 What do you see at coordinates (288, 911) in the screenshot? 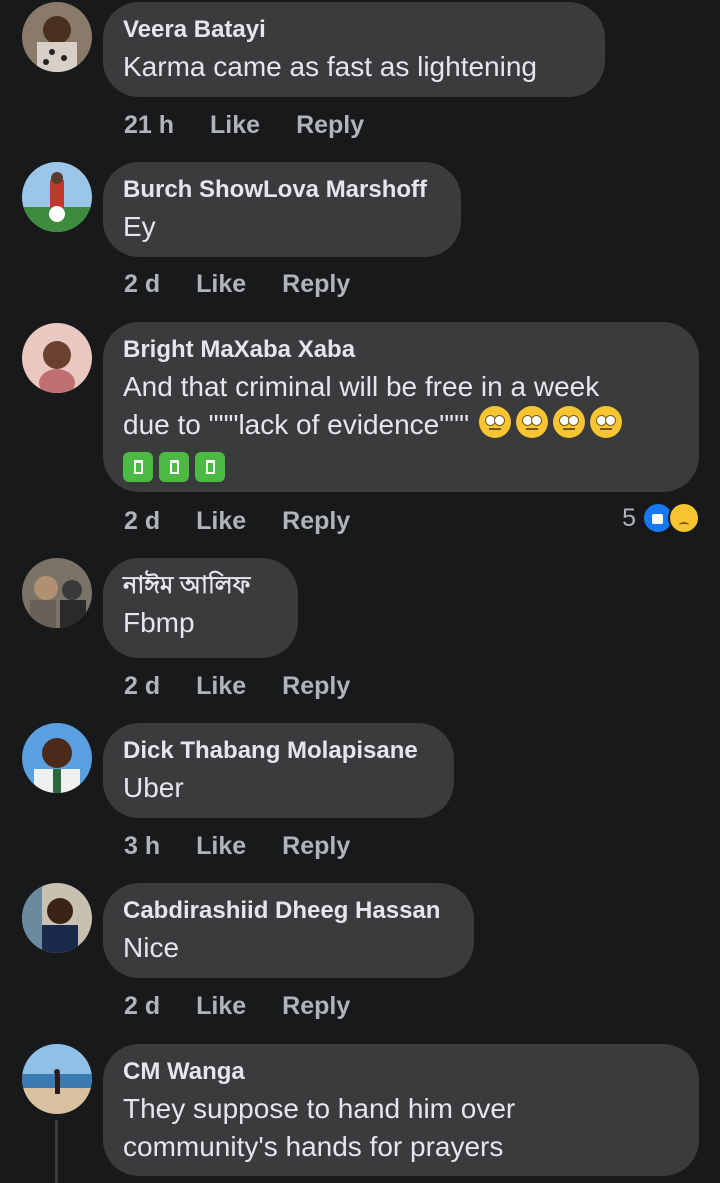
I see `comment-author: Cabdirashiid Dheeg Hassan` at bounding box center [288, 911].